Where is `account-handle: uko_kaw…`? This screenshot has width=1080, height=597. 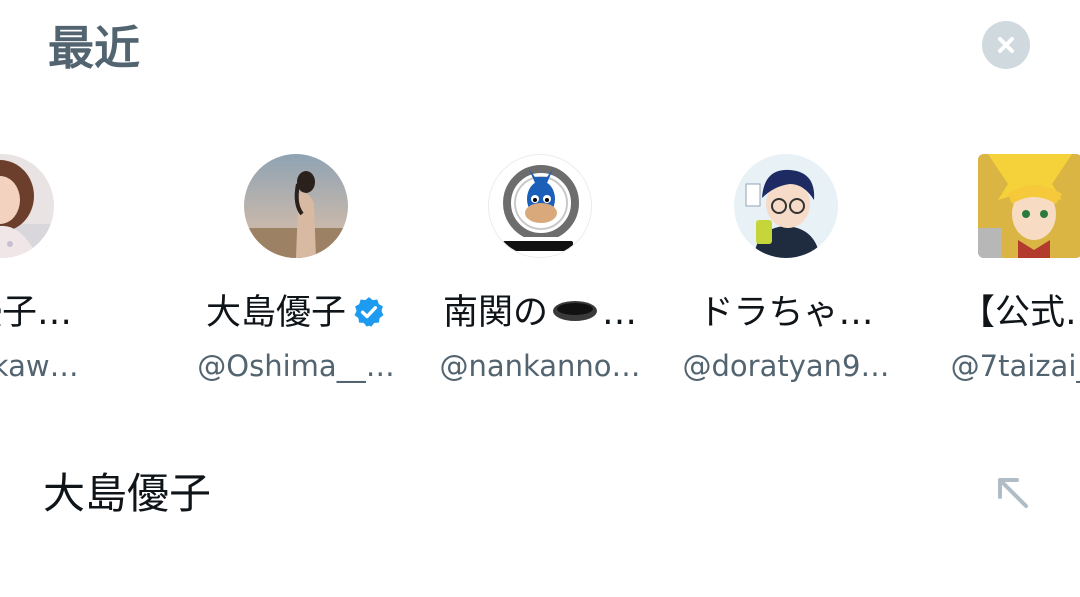 account-handle: uko_kaw… is located at coordinates (39, 366).